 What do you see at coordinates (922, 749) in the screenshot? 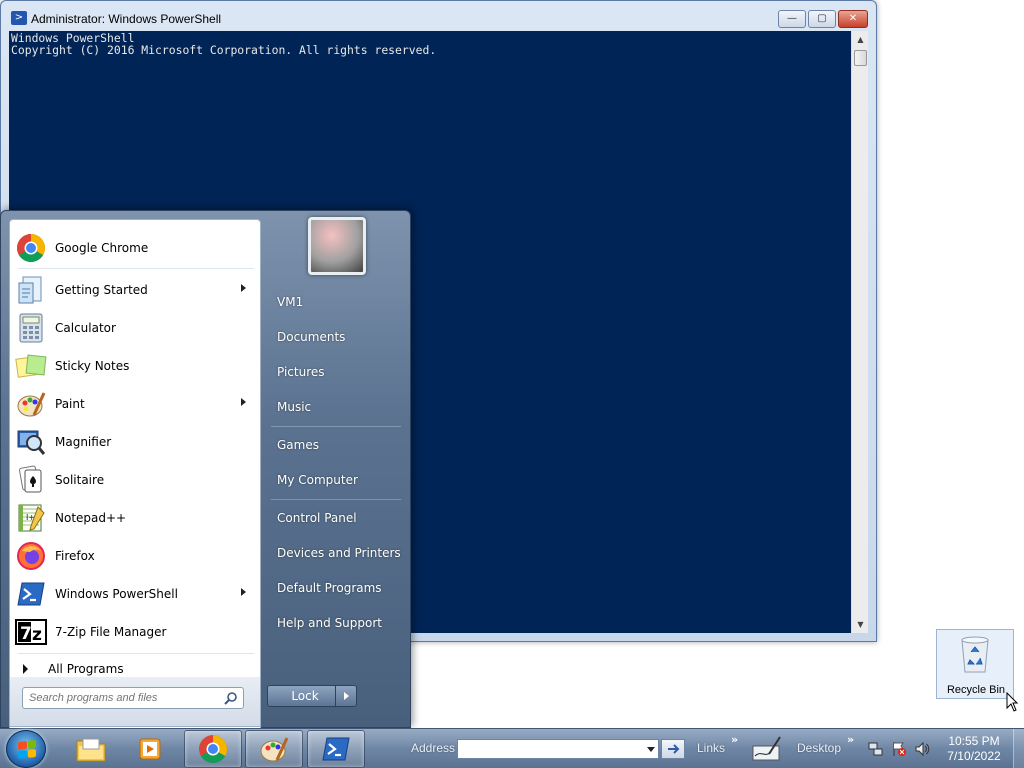
I see `volume-icon` at bounding box center [922, 749].